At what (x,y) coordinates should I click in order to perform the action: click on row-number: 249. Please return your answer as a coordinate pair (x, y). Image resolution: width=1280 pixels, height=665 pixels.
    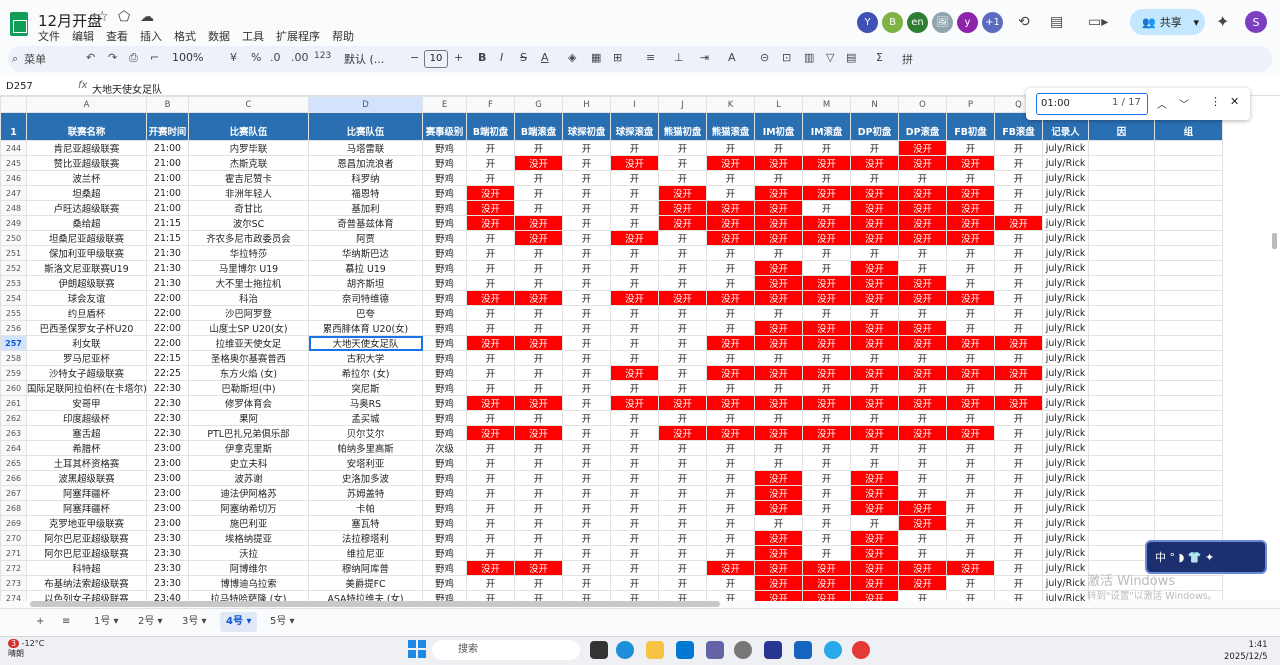
    Looking at the image, I should click on (13, 223).